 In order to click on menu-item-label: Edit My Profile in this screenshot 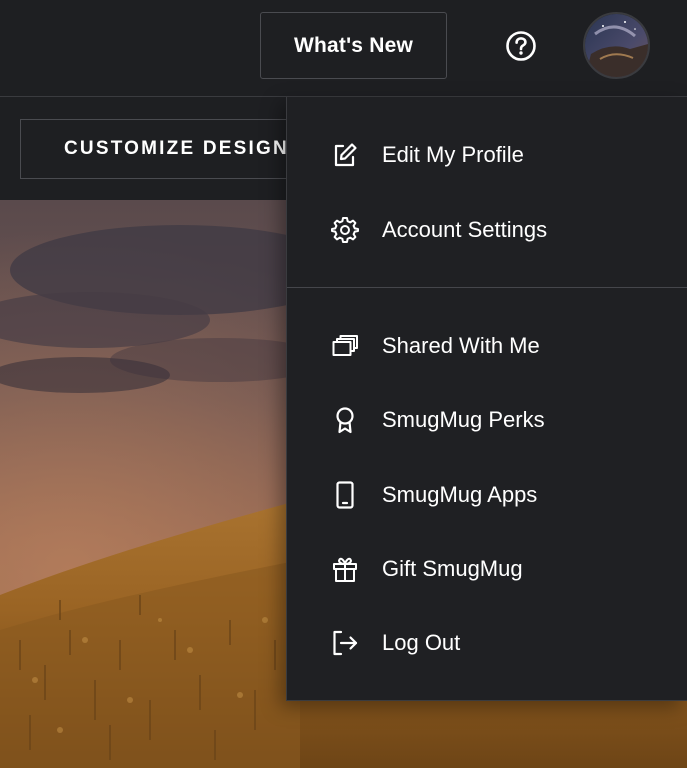, I will do `click(453, 154)`.